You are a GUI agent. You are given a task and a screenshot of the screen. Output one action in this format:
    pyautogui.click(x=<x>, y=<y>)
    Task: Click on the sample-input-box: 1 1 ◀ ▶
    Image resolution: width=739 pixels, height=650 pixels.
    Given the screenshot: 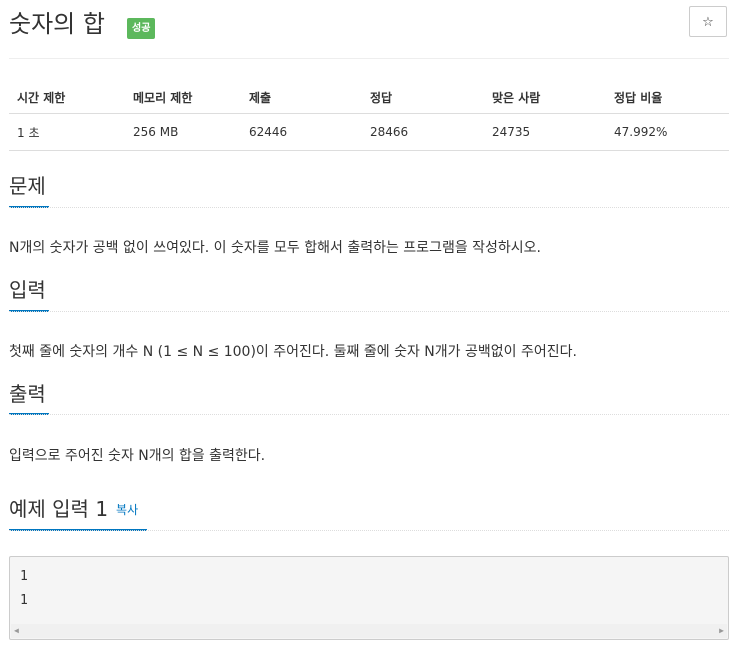 What is the action you would take?
    pyautogui.click(x=369, y=598)
    